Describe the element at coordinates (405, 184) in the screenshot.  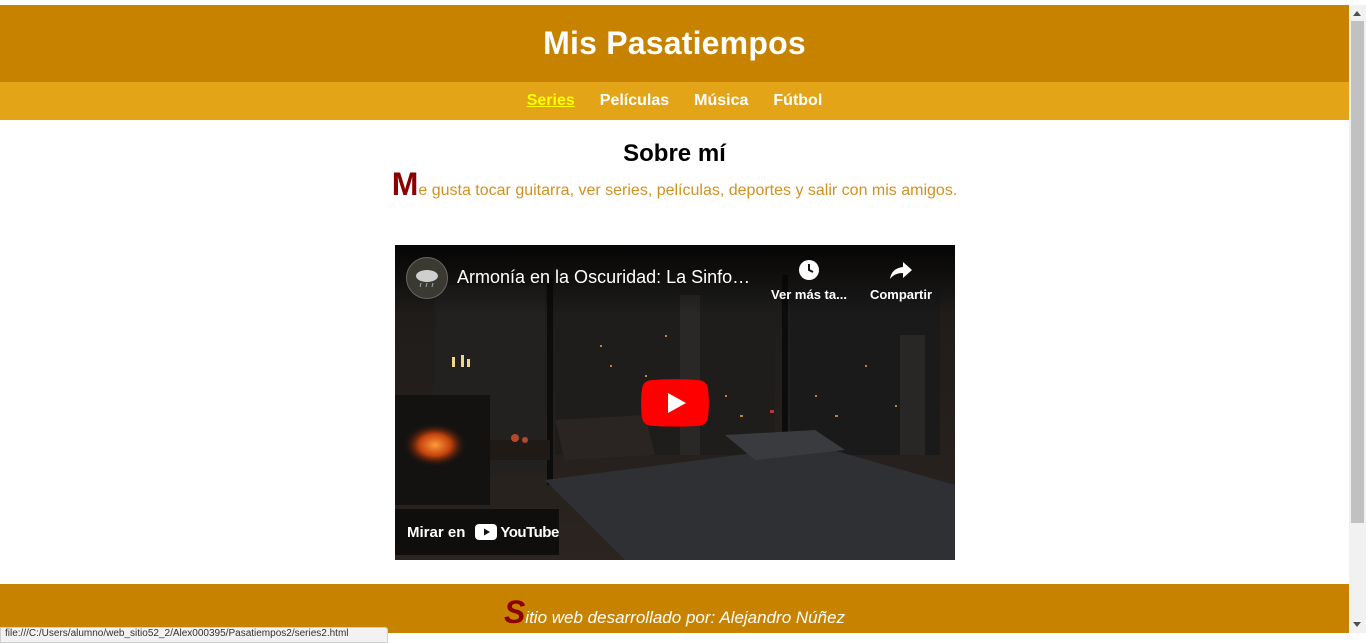
I see `about-dropcap: M` at that location.